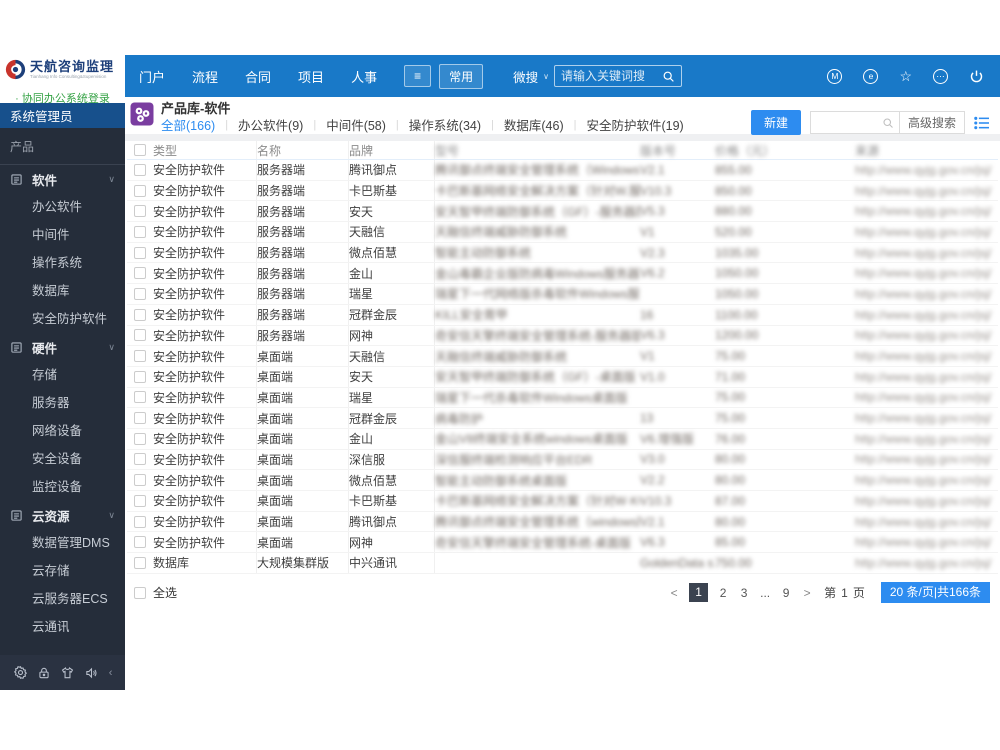  I want to click on page-button: 9, so click(786, 593).